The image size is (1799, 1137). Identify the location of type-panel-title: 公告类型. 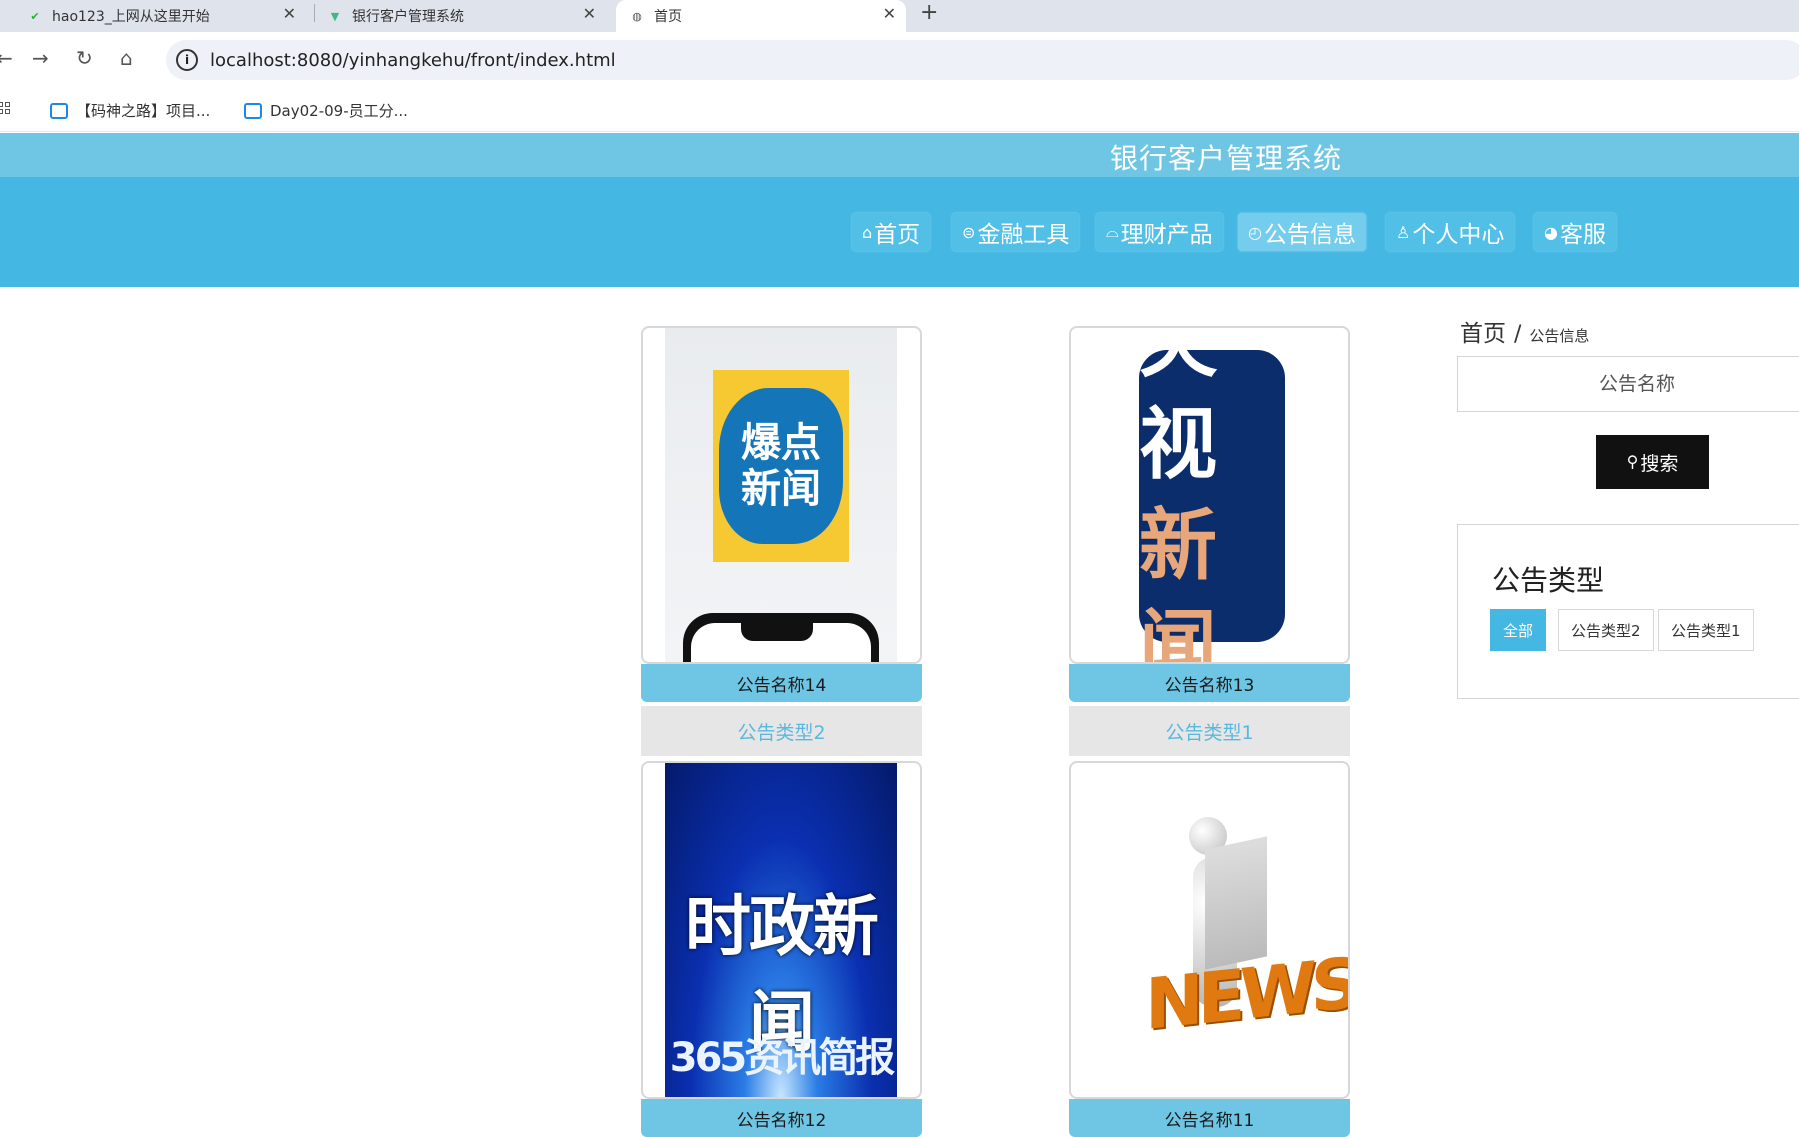
(1548, 580).